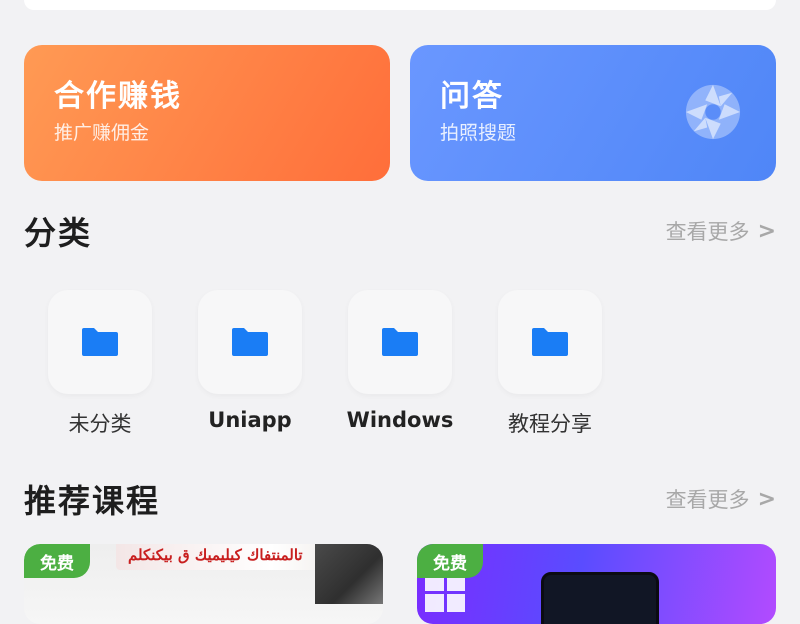 The height and width of the screenshot is (624, 800). Describe the element at coordinates (250, 420) in the screenshot. I see `category-label: Uniapp` at that location.